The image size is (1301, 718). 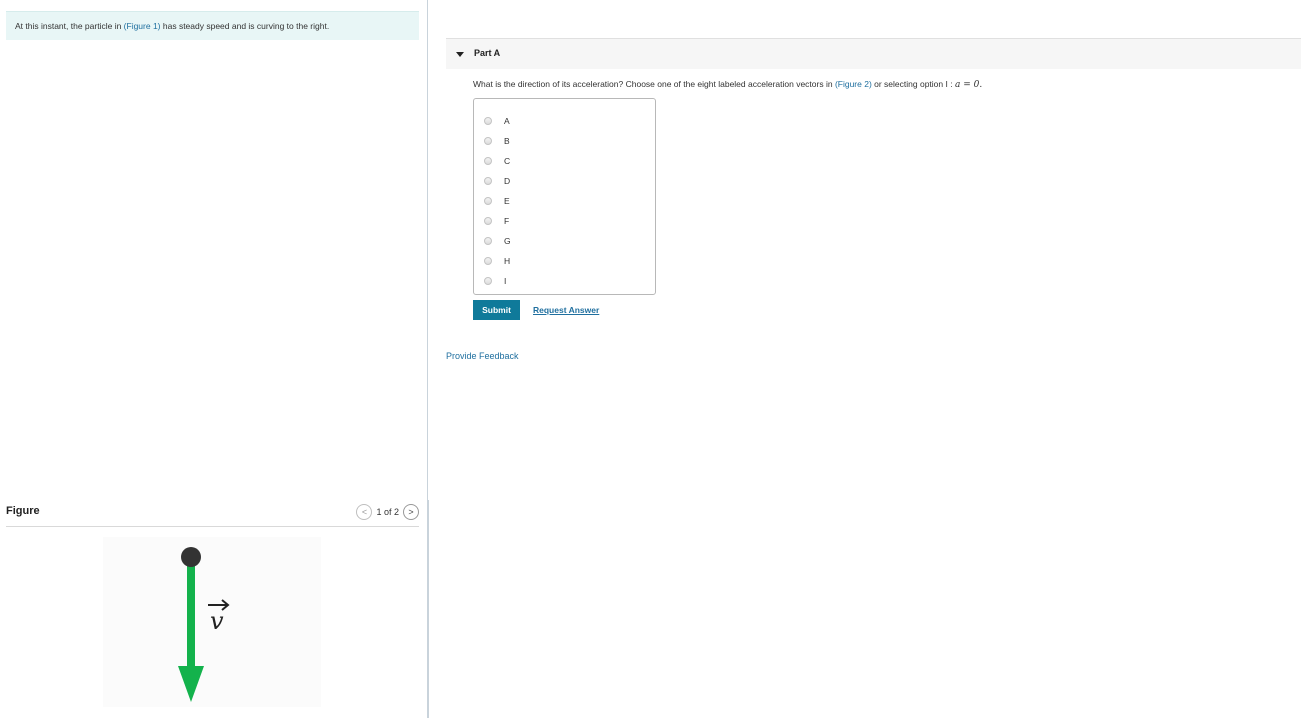 What do you see at coordinates (507, 141) in the screenshot?
I see `option-label: B` at bounding box center [507, 141].